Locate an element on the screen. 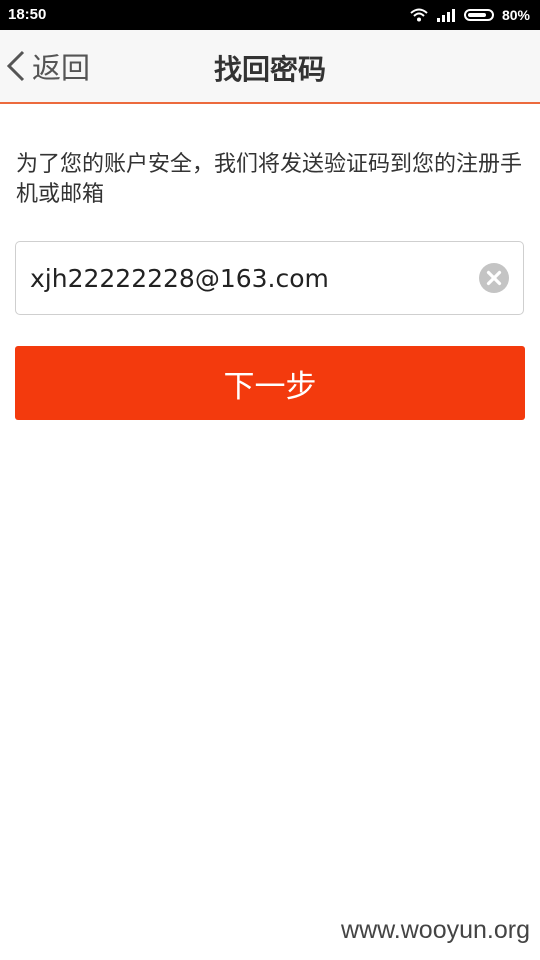 The width and height of the screenshot is (540, 960). page-title: 找回密码 is located at coordinates (269, 69).